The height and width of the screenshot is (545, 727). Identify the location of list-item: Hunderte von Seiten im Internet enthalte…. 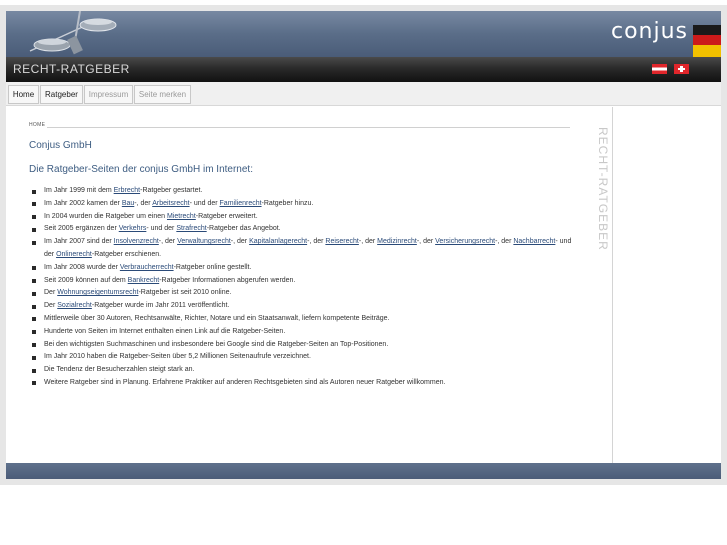
(302, 332).